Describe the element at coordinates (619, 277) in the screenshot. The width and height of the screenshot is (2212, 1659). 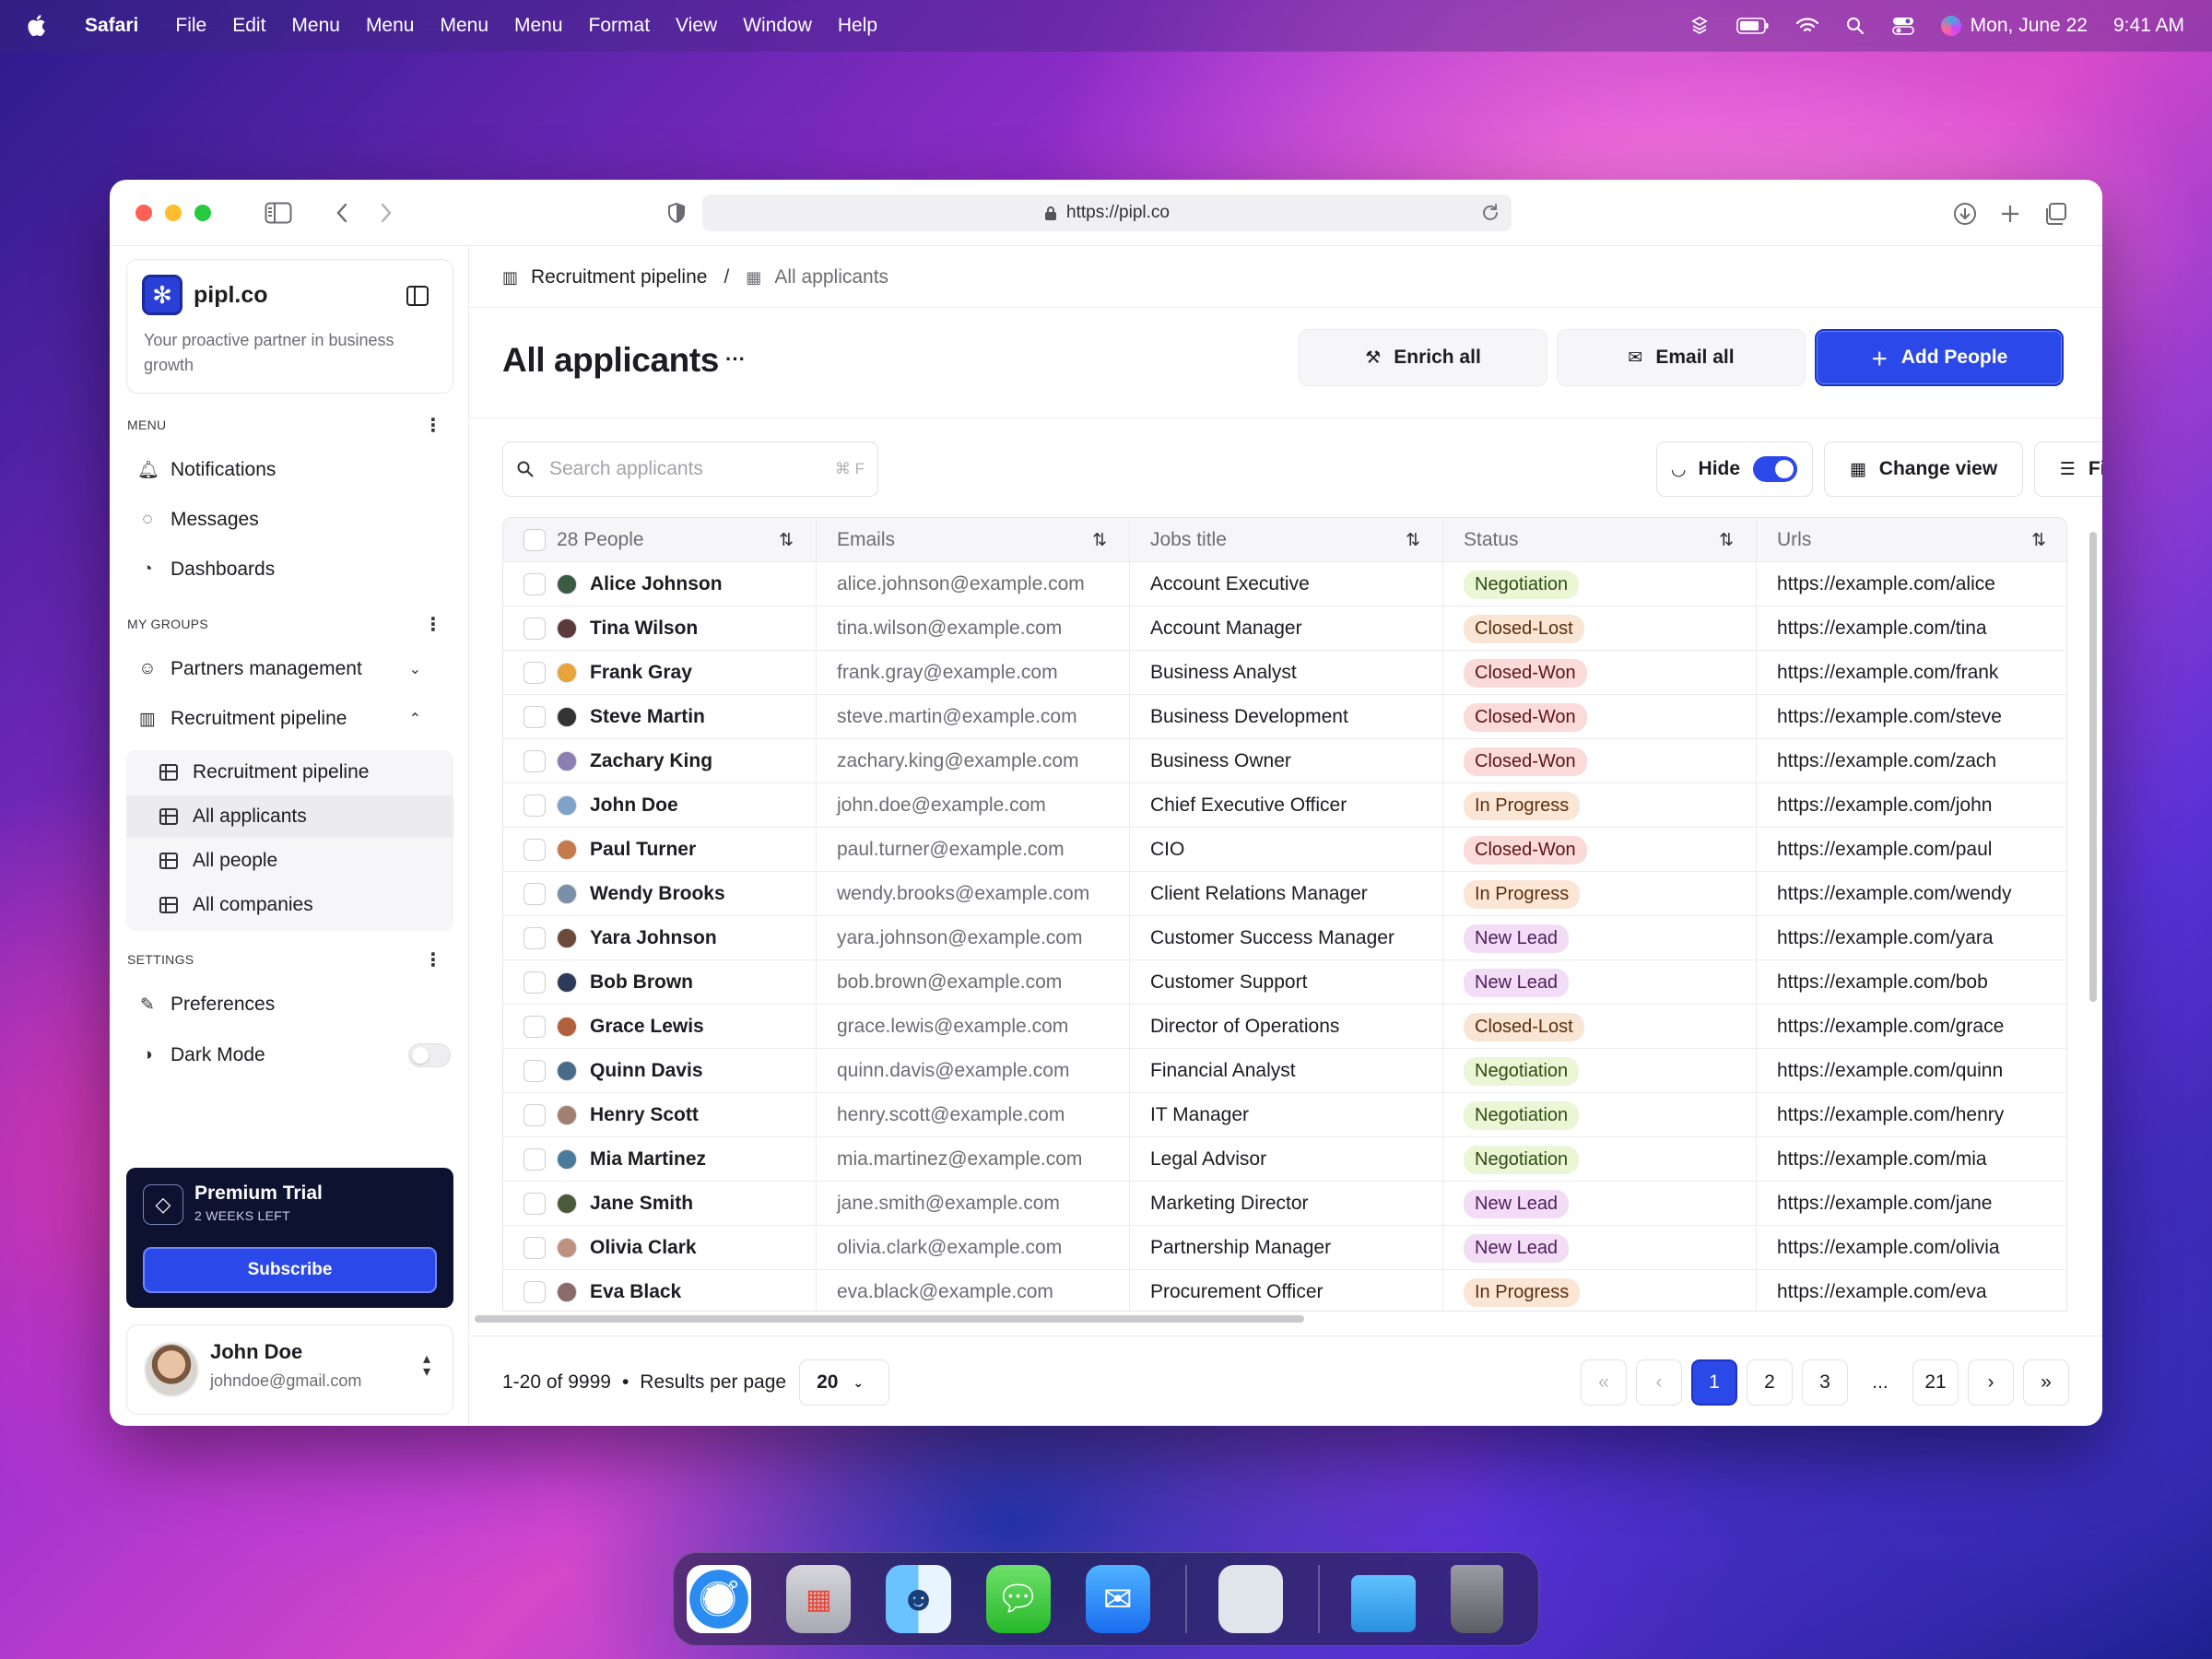
I see `breadcrumb-item: Recruitment pipeline` at that location.